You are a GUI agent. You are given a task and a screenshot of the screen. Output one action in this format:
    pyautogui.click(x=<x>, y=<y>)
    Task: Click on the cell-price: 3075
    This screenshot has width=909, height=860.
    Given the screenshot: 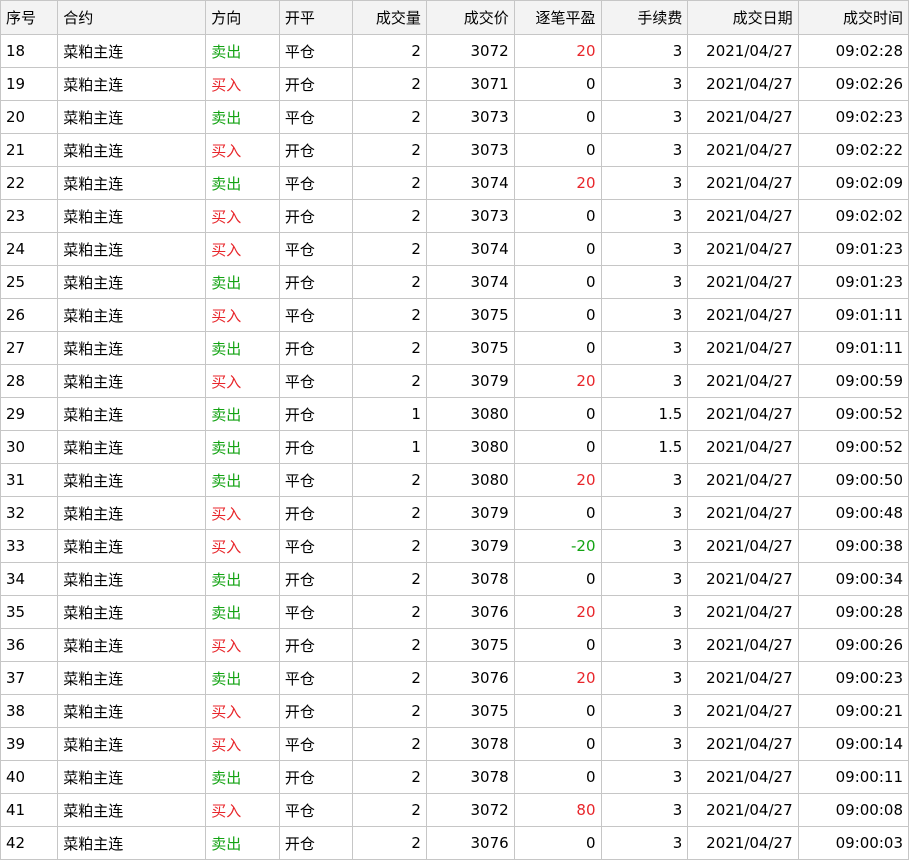 What is the action you would take?
    pyautogui.click(x=470, y=315)
    